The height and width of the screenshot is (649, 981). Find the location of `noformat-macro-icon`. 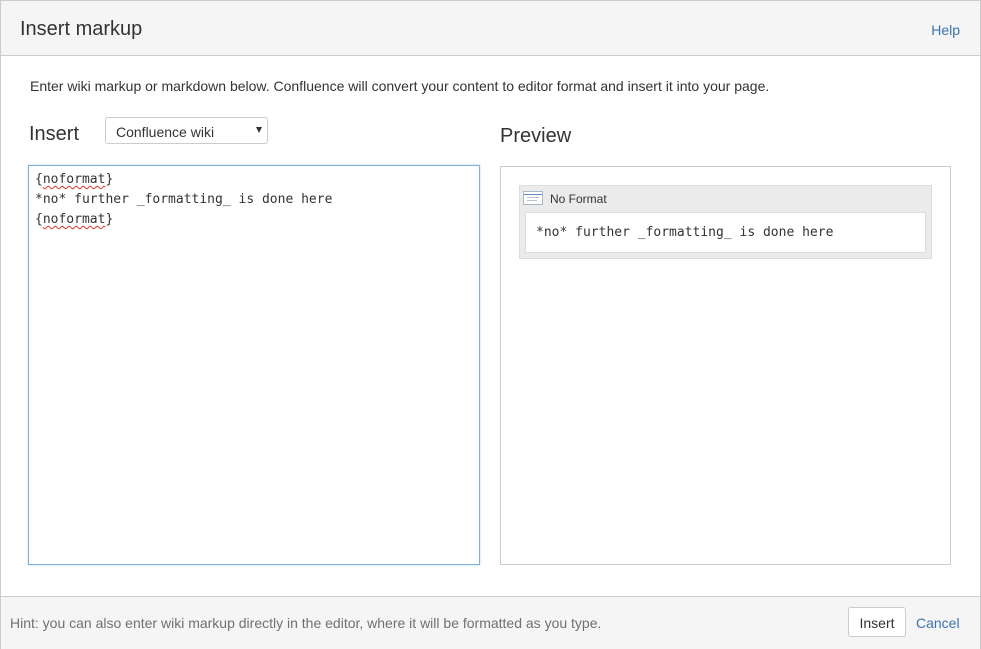

noformat-macro-icon is located at coordinates (533, 198).